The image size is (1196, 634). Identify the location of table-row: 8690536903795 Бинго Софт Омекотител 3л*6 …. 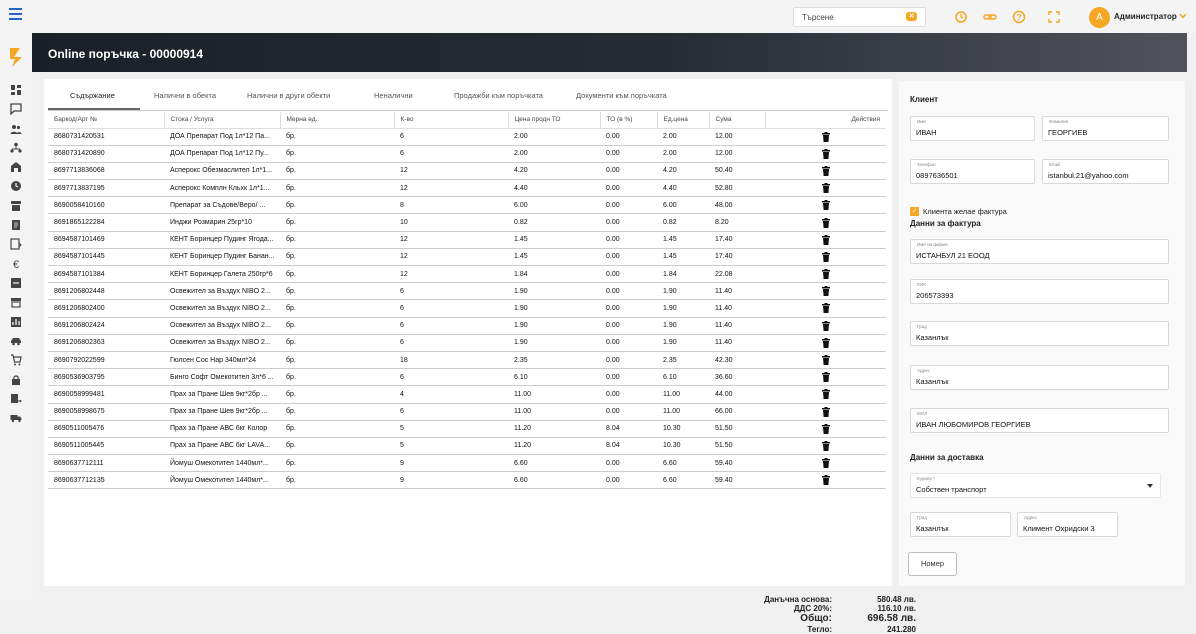
(467, 377).